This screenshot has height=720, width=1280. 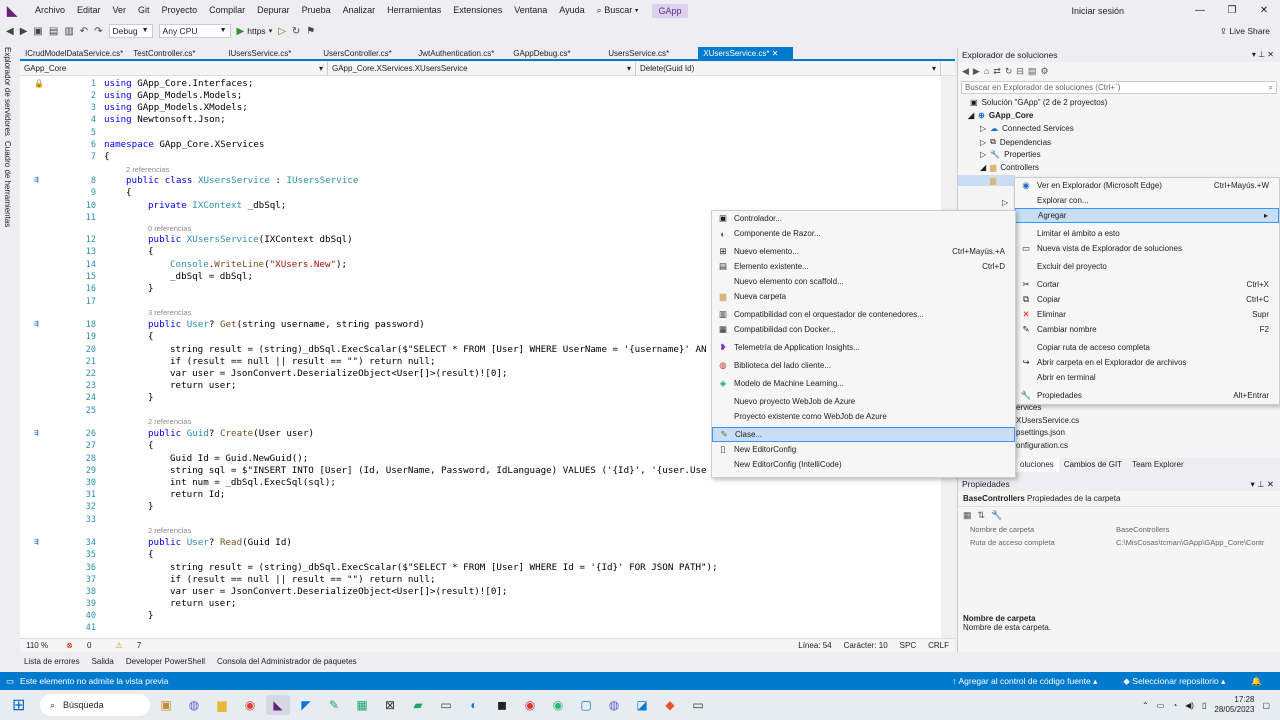 I want to click on tab-userscontroller: UsersController.cs*, so click(x=365, y=53).